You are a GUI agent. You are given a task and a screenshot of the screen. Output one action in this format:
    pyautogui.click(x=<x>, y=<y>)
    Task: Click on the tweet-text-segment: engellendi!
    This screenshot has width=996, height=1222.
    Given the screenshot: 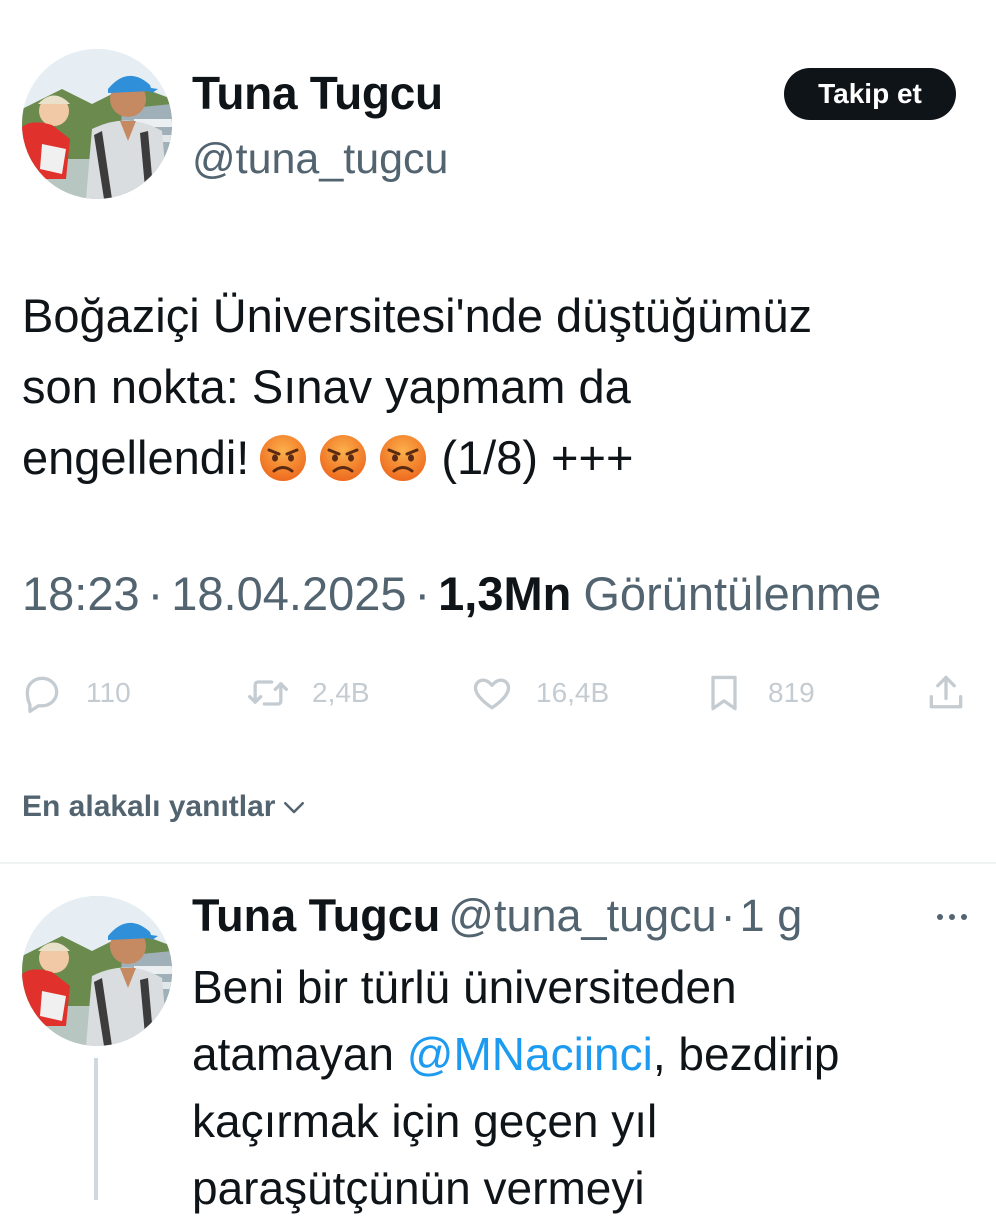 What is the action you would take?
    pyautogui.click(x=136, y=457)
    